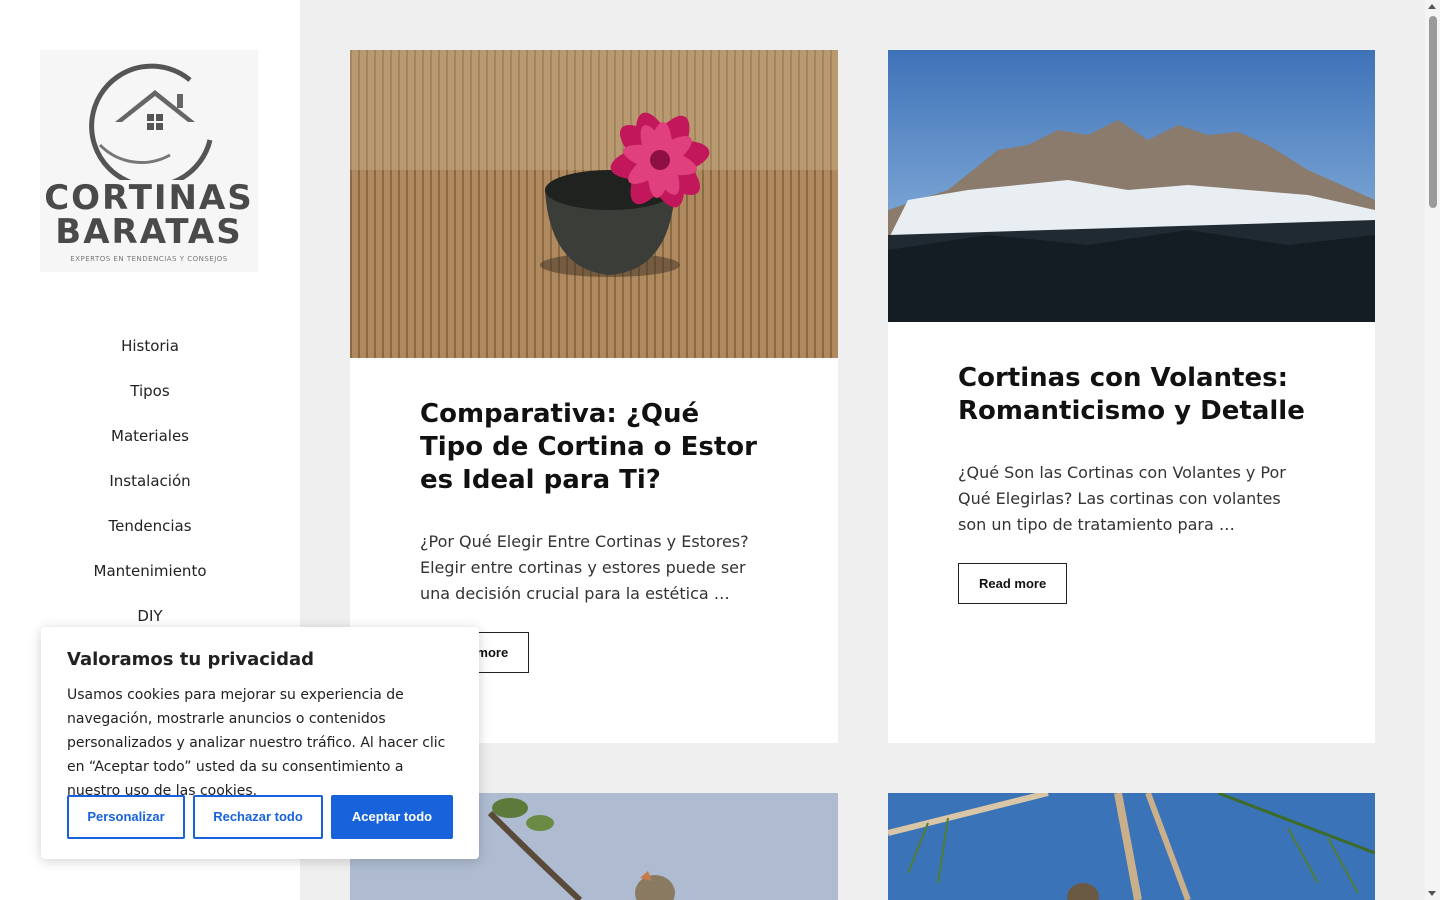 This screenshot has height=900, width=1440. I want to click on nav-item-tipos: Tipos, so click(150, 400).